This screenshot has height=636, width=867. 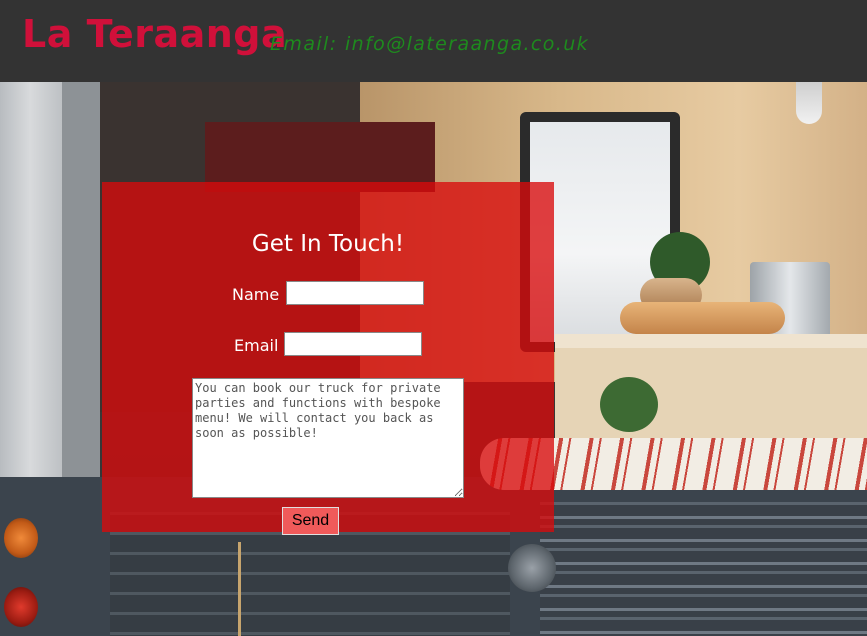 I want to click on header-email: Email: info@lateraanga.co.uk, so click(x=430, y=44).